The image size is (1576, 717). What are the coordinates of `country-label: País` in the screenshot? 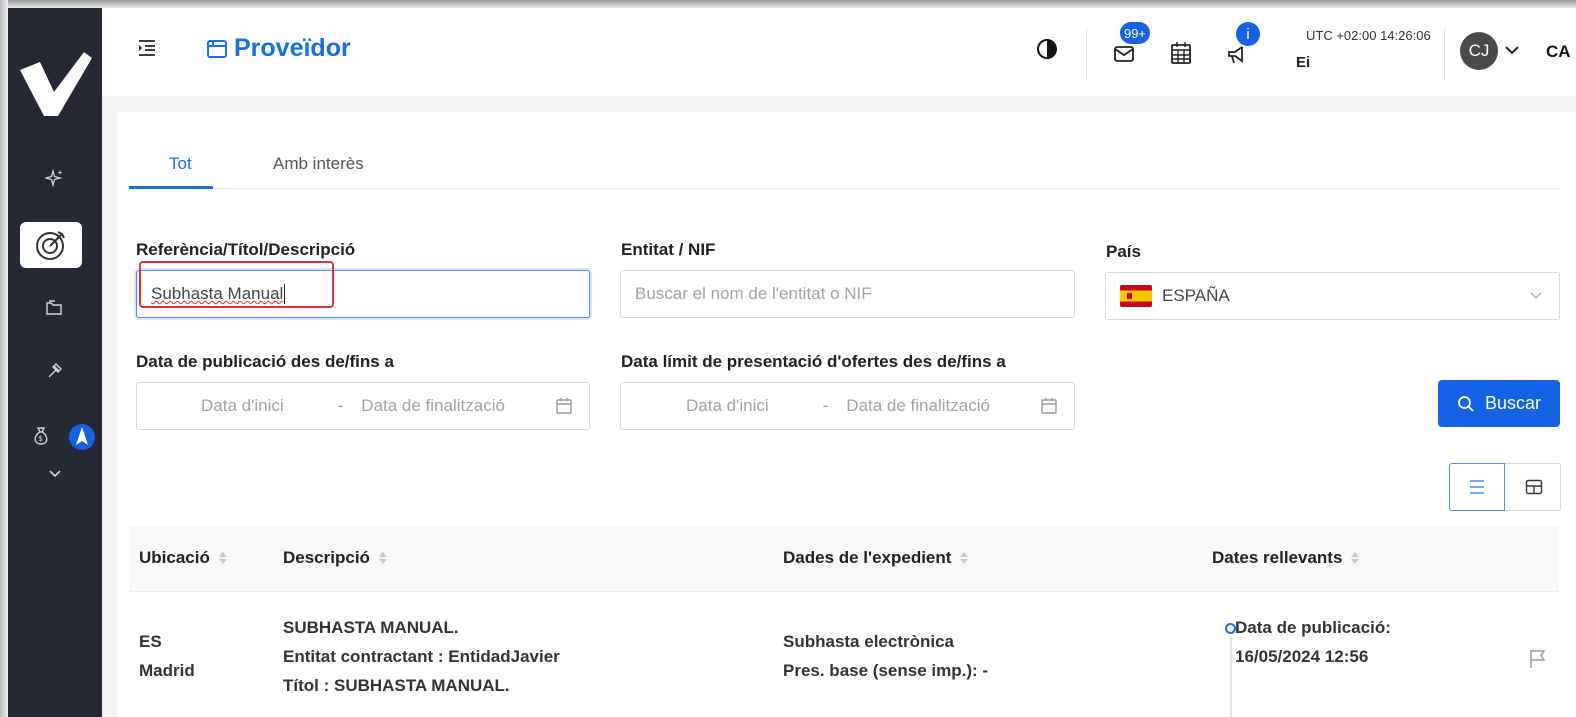 It's located at (1123, 251).